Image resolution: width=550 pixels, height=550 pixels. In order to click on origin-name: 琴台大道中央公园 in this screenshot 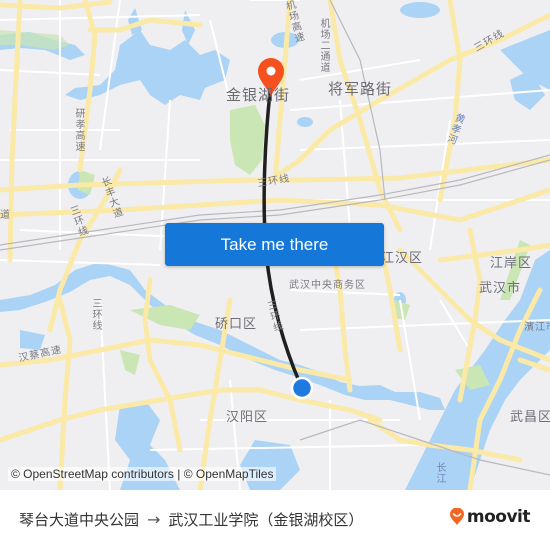, I will do `click(79, 520)`.